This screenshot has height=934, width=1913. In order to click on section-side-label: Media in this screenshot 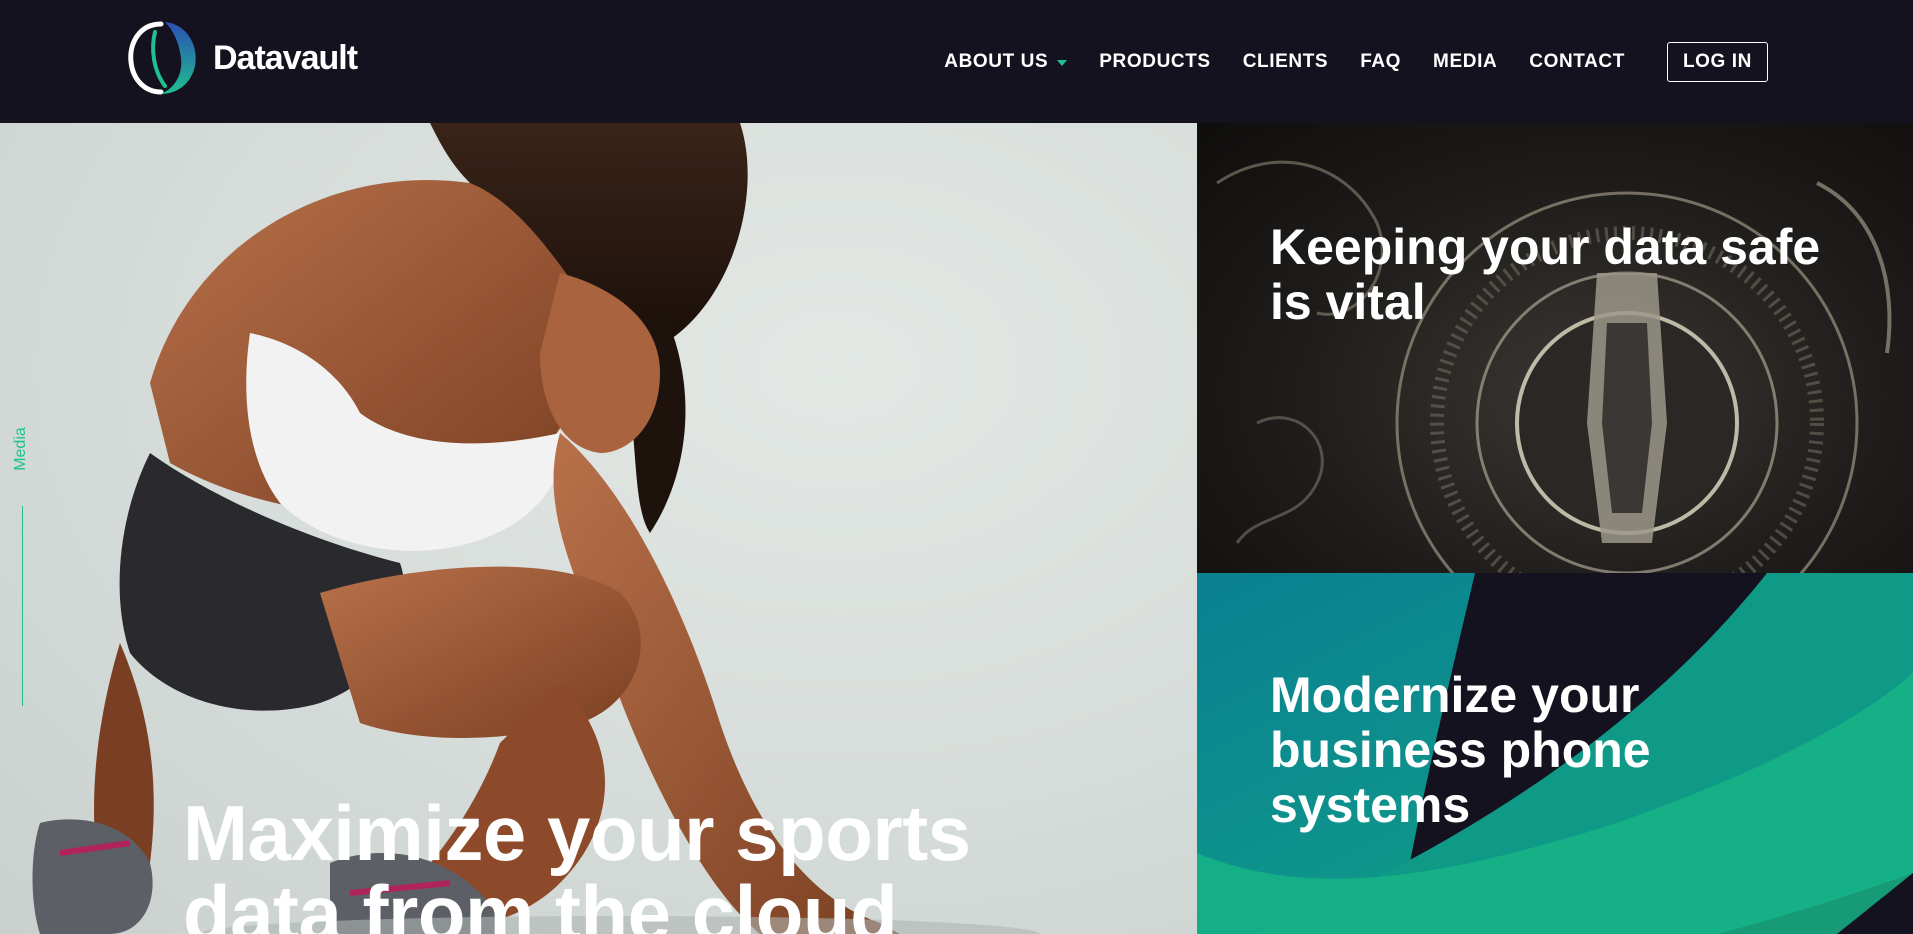, I will do `click(21, 449)`.